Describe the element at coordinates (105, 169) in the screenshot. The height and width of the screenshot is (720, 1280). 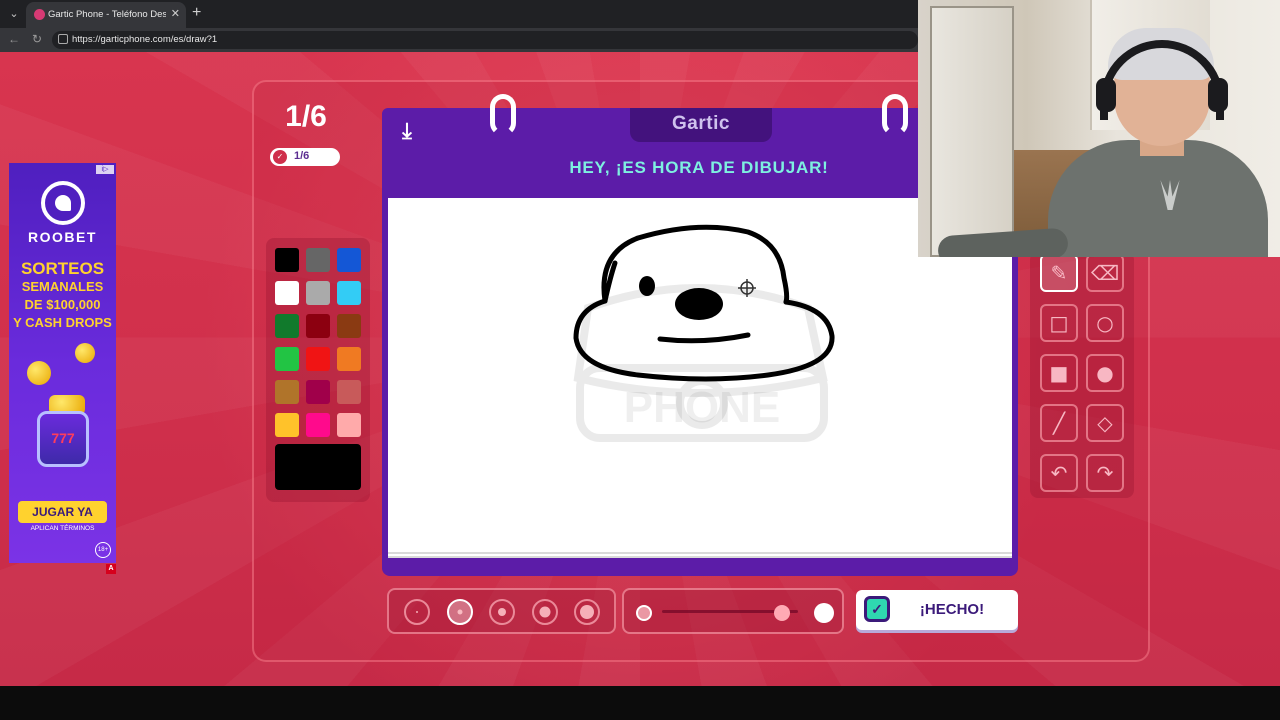
I see `ad-info-icon: i▷` at that location.